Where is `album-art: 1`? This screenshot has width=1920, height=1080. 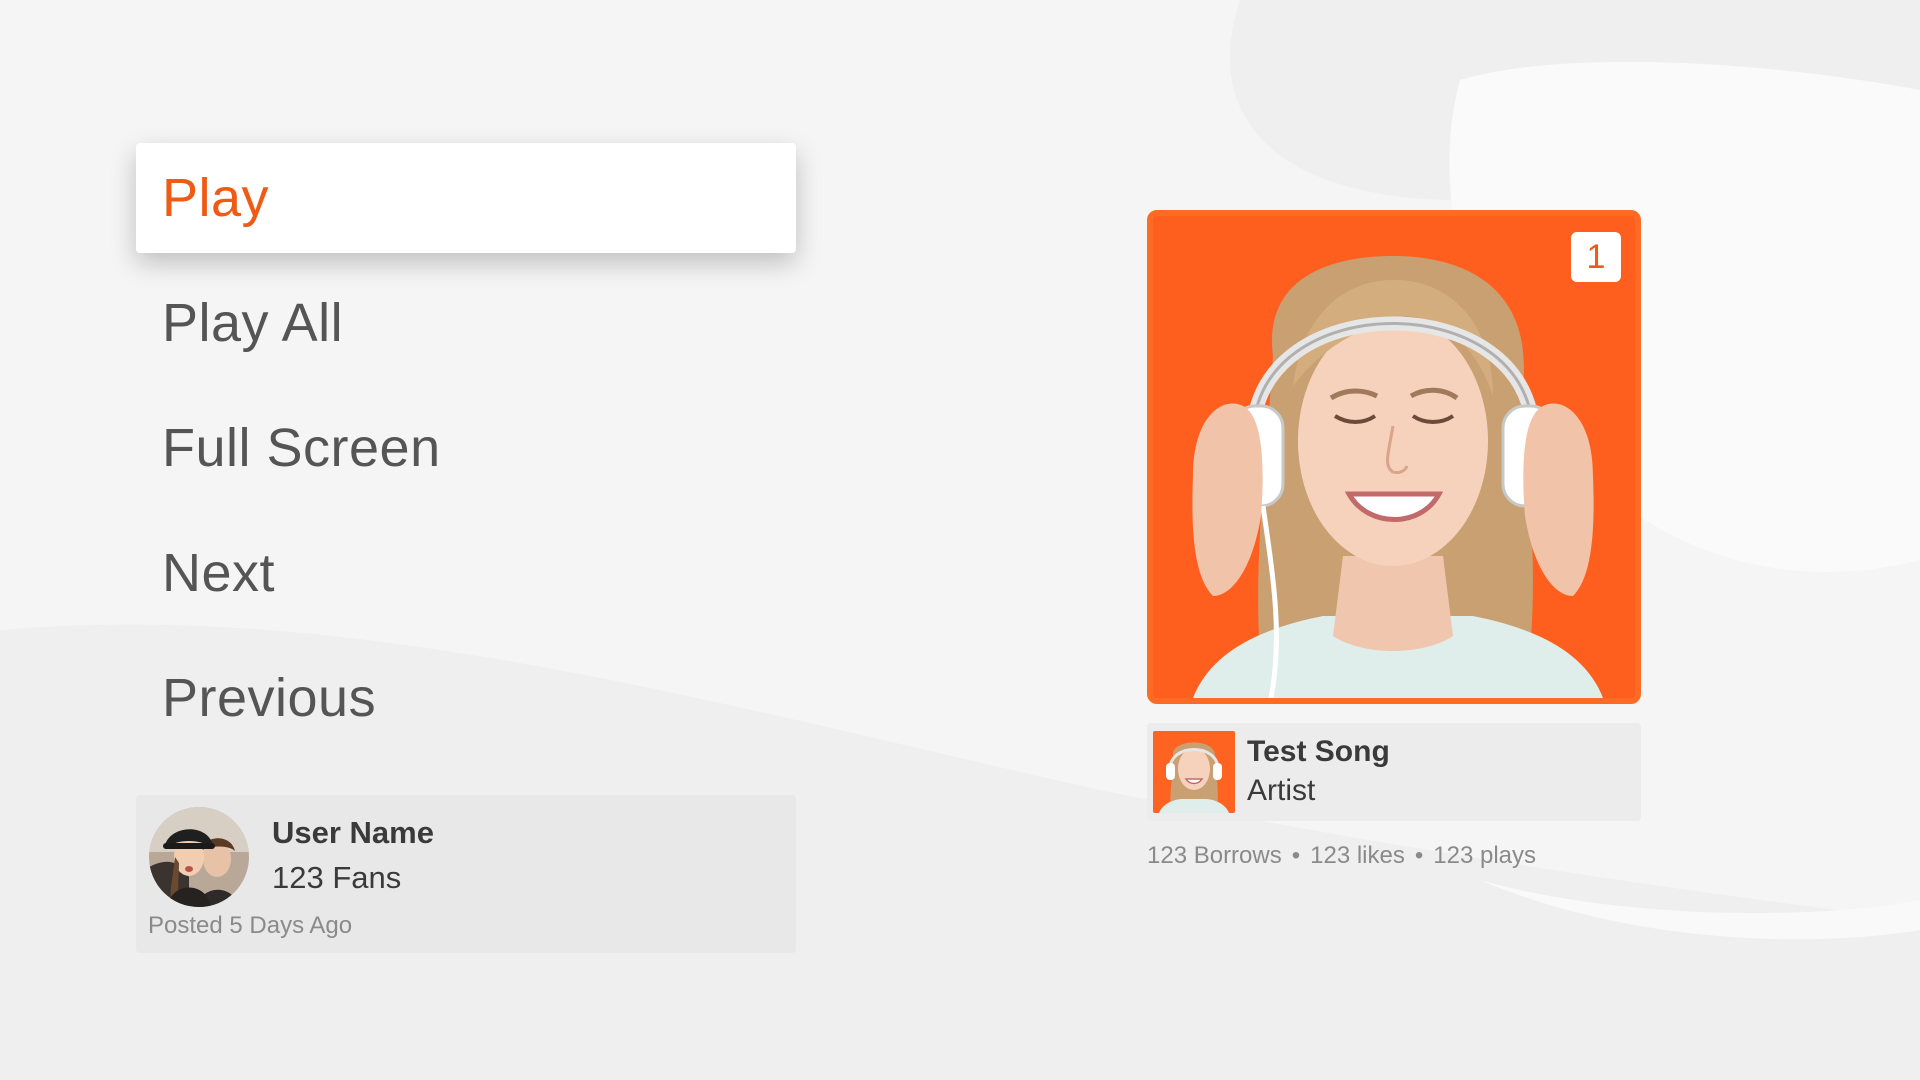 album-art: 1 is located at coordinates (1394, 457).